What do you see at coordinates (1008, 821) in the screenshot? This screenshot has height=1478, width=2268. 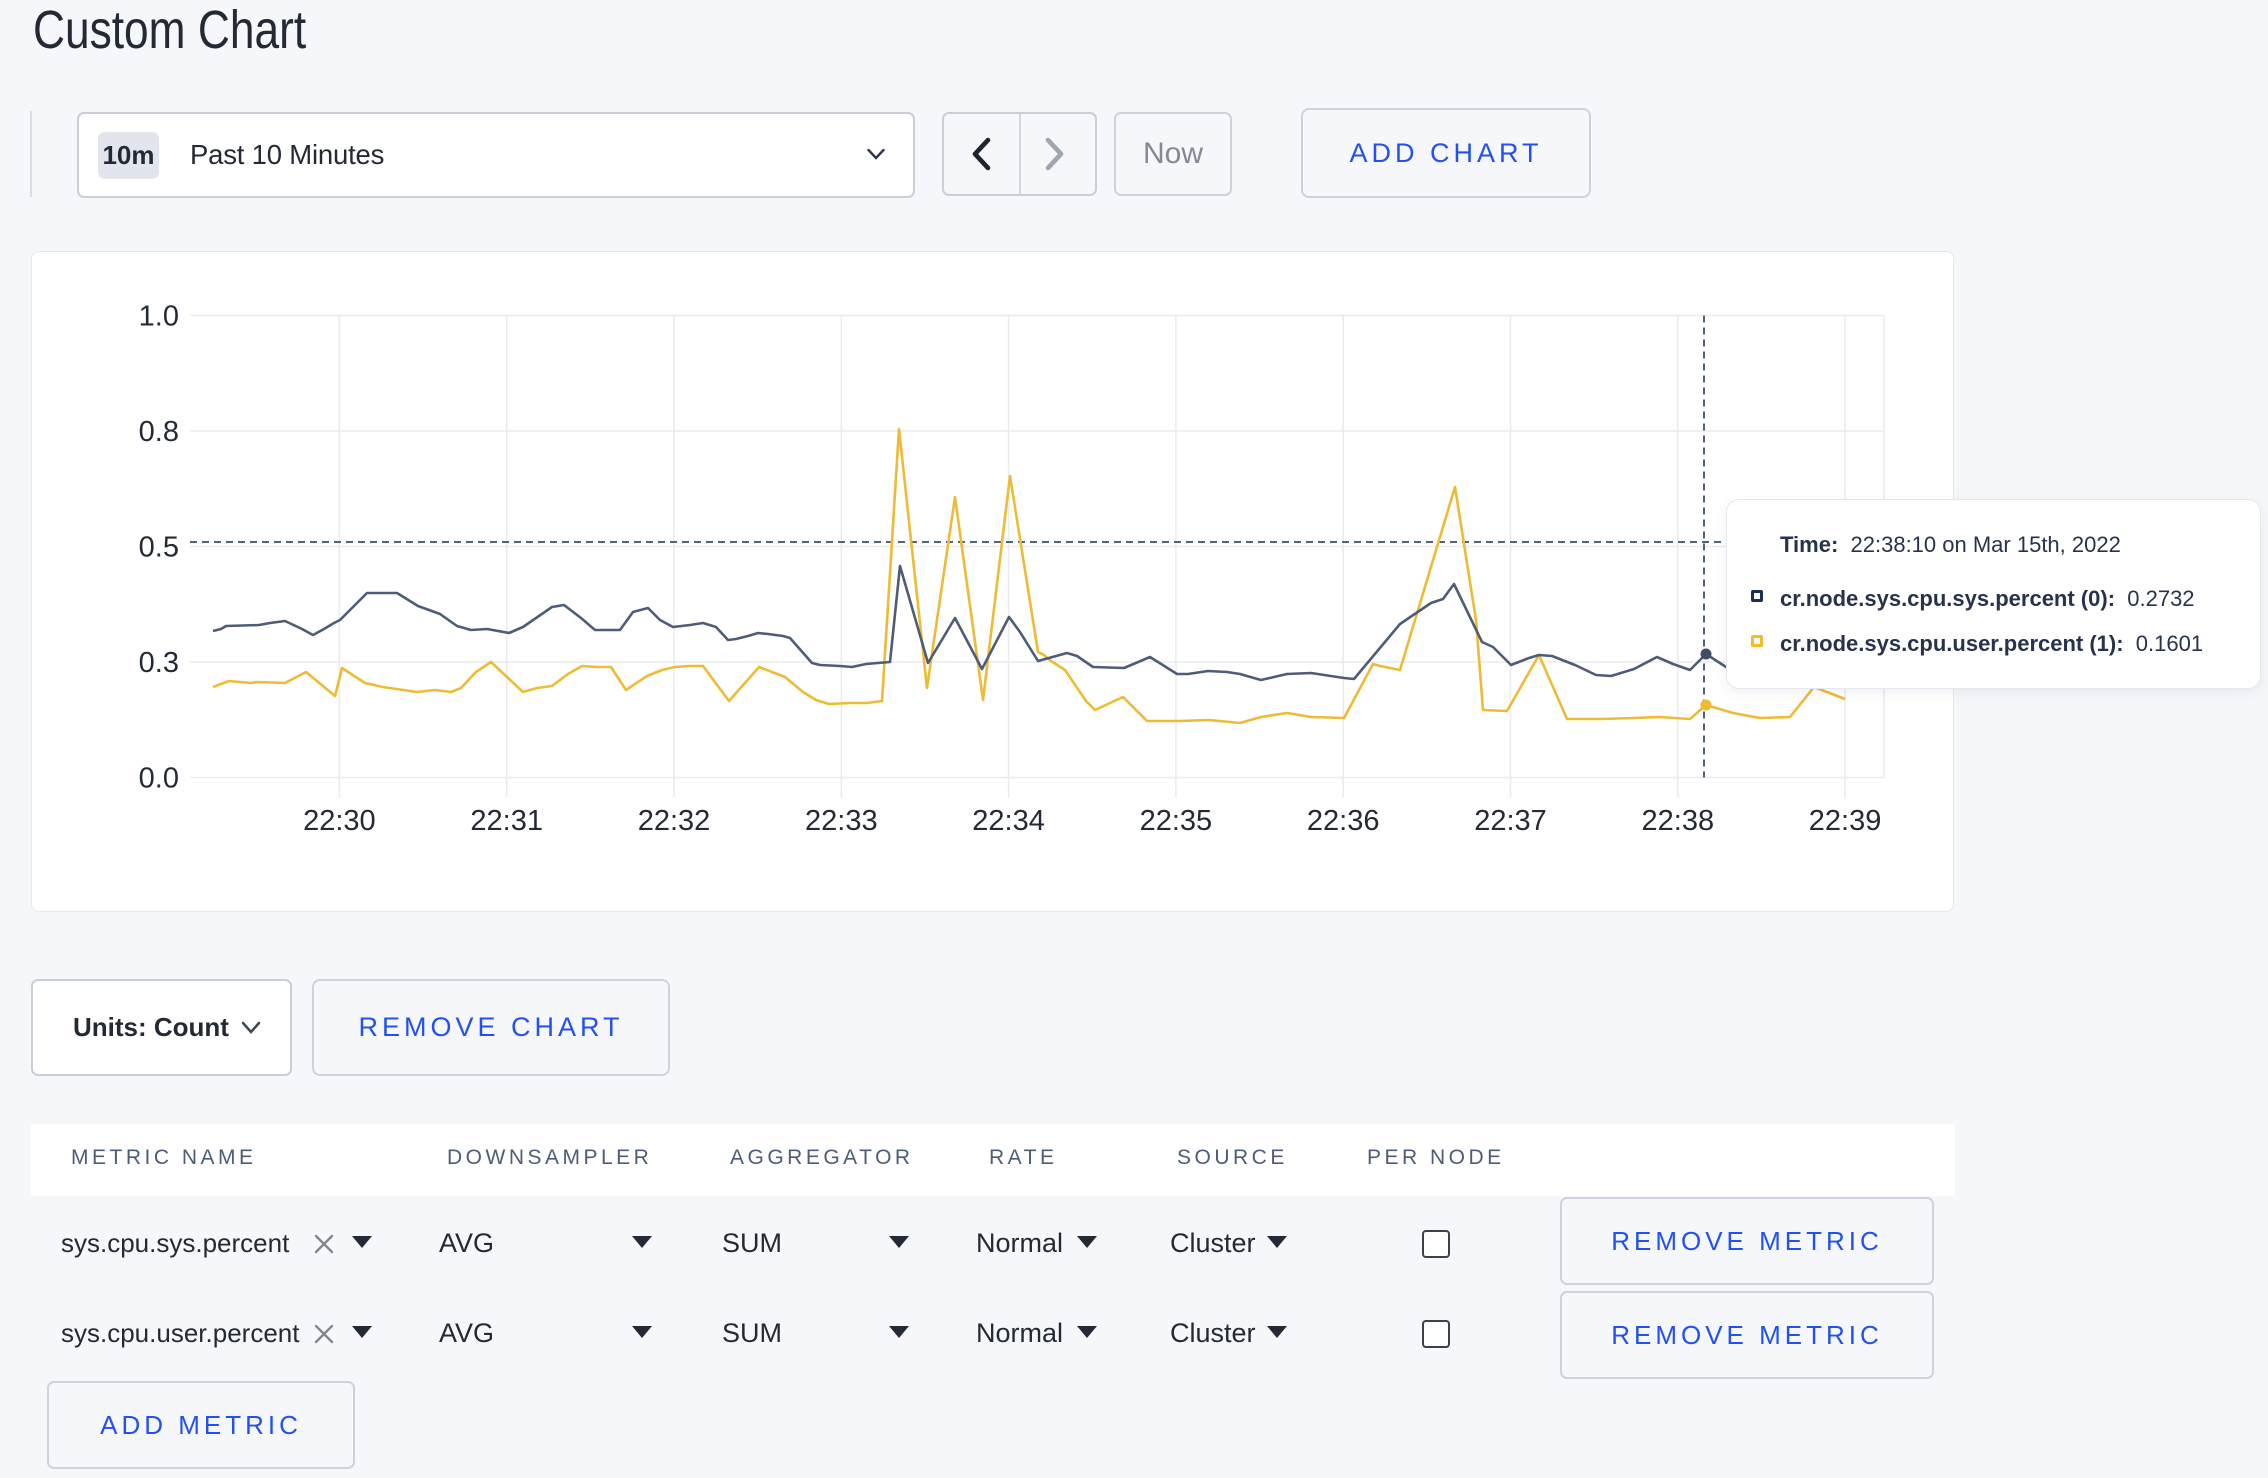 I see `svg-text: 22:34` at bounding box center [1008, 821].